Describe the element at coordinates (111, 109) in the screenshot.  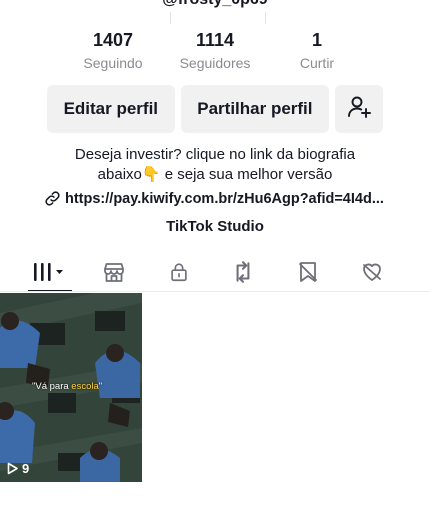
I see `edit-profile-button: Editar perfil` at that location.